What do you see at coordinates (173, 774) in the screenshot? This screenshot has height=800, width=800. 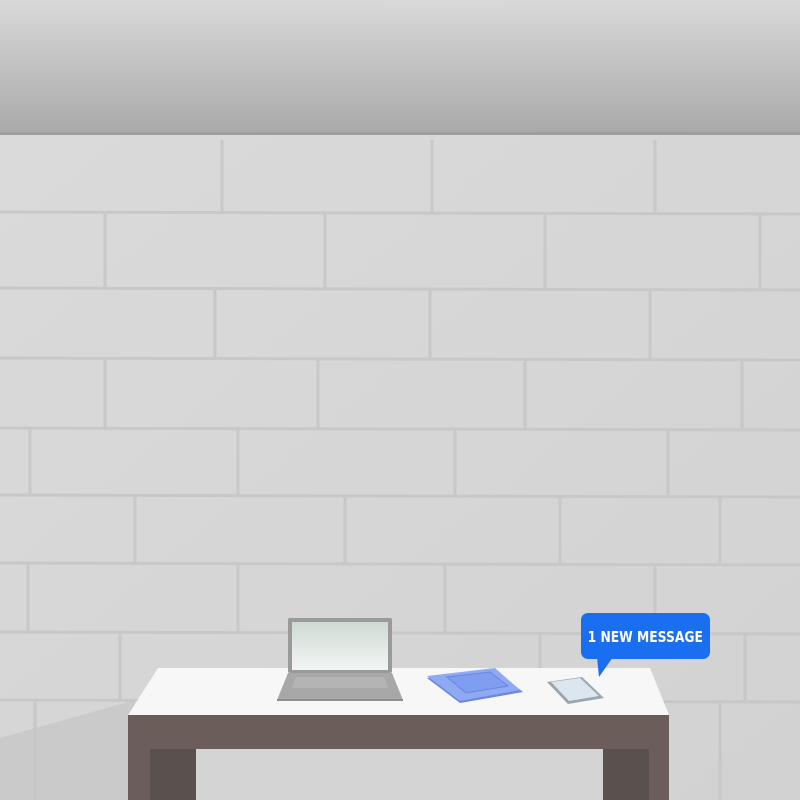 I see `desk-leg-left-inner` at bounding box center [173, 774].